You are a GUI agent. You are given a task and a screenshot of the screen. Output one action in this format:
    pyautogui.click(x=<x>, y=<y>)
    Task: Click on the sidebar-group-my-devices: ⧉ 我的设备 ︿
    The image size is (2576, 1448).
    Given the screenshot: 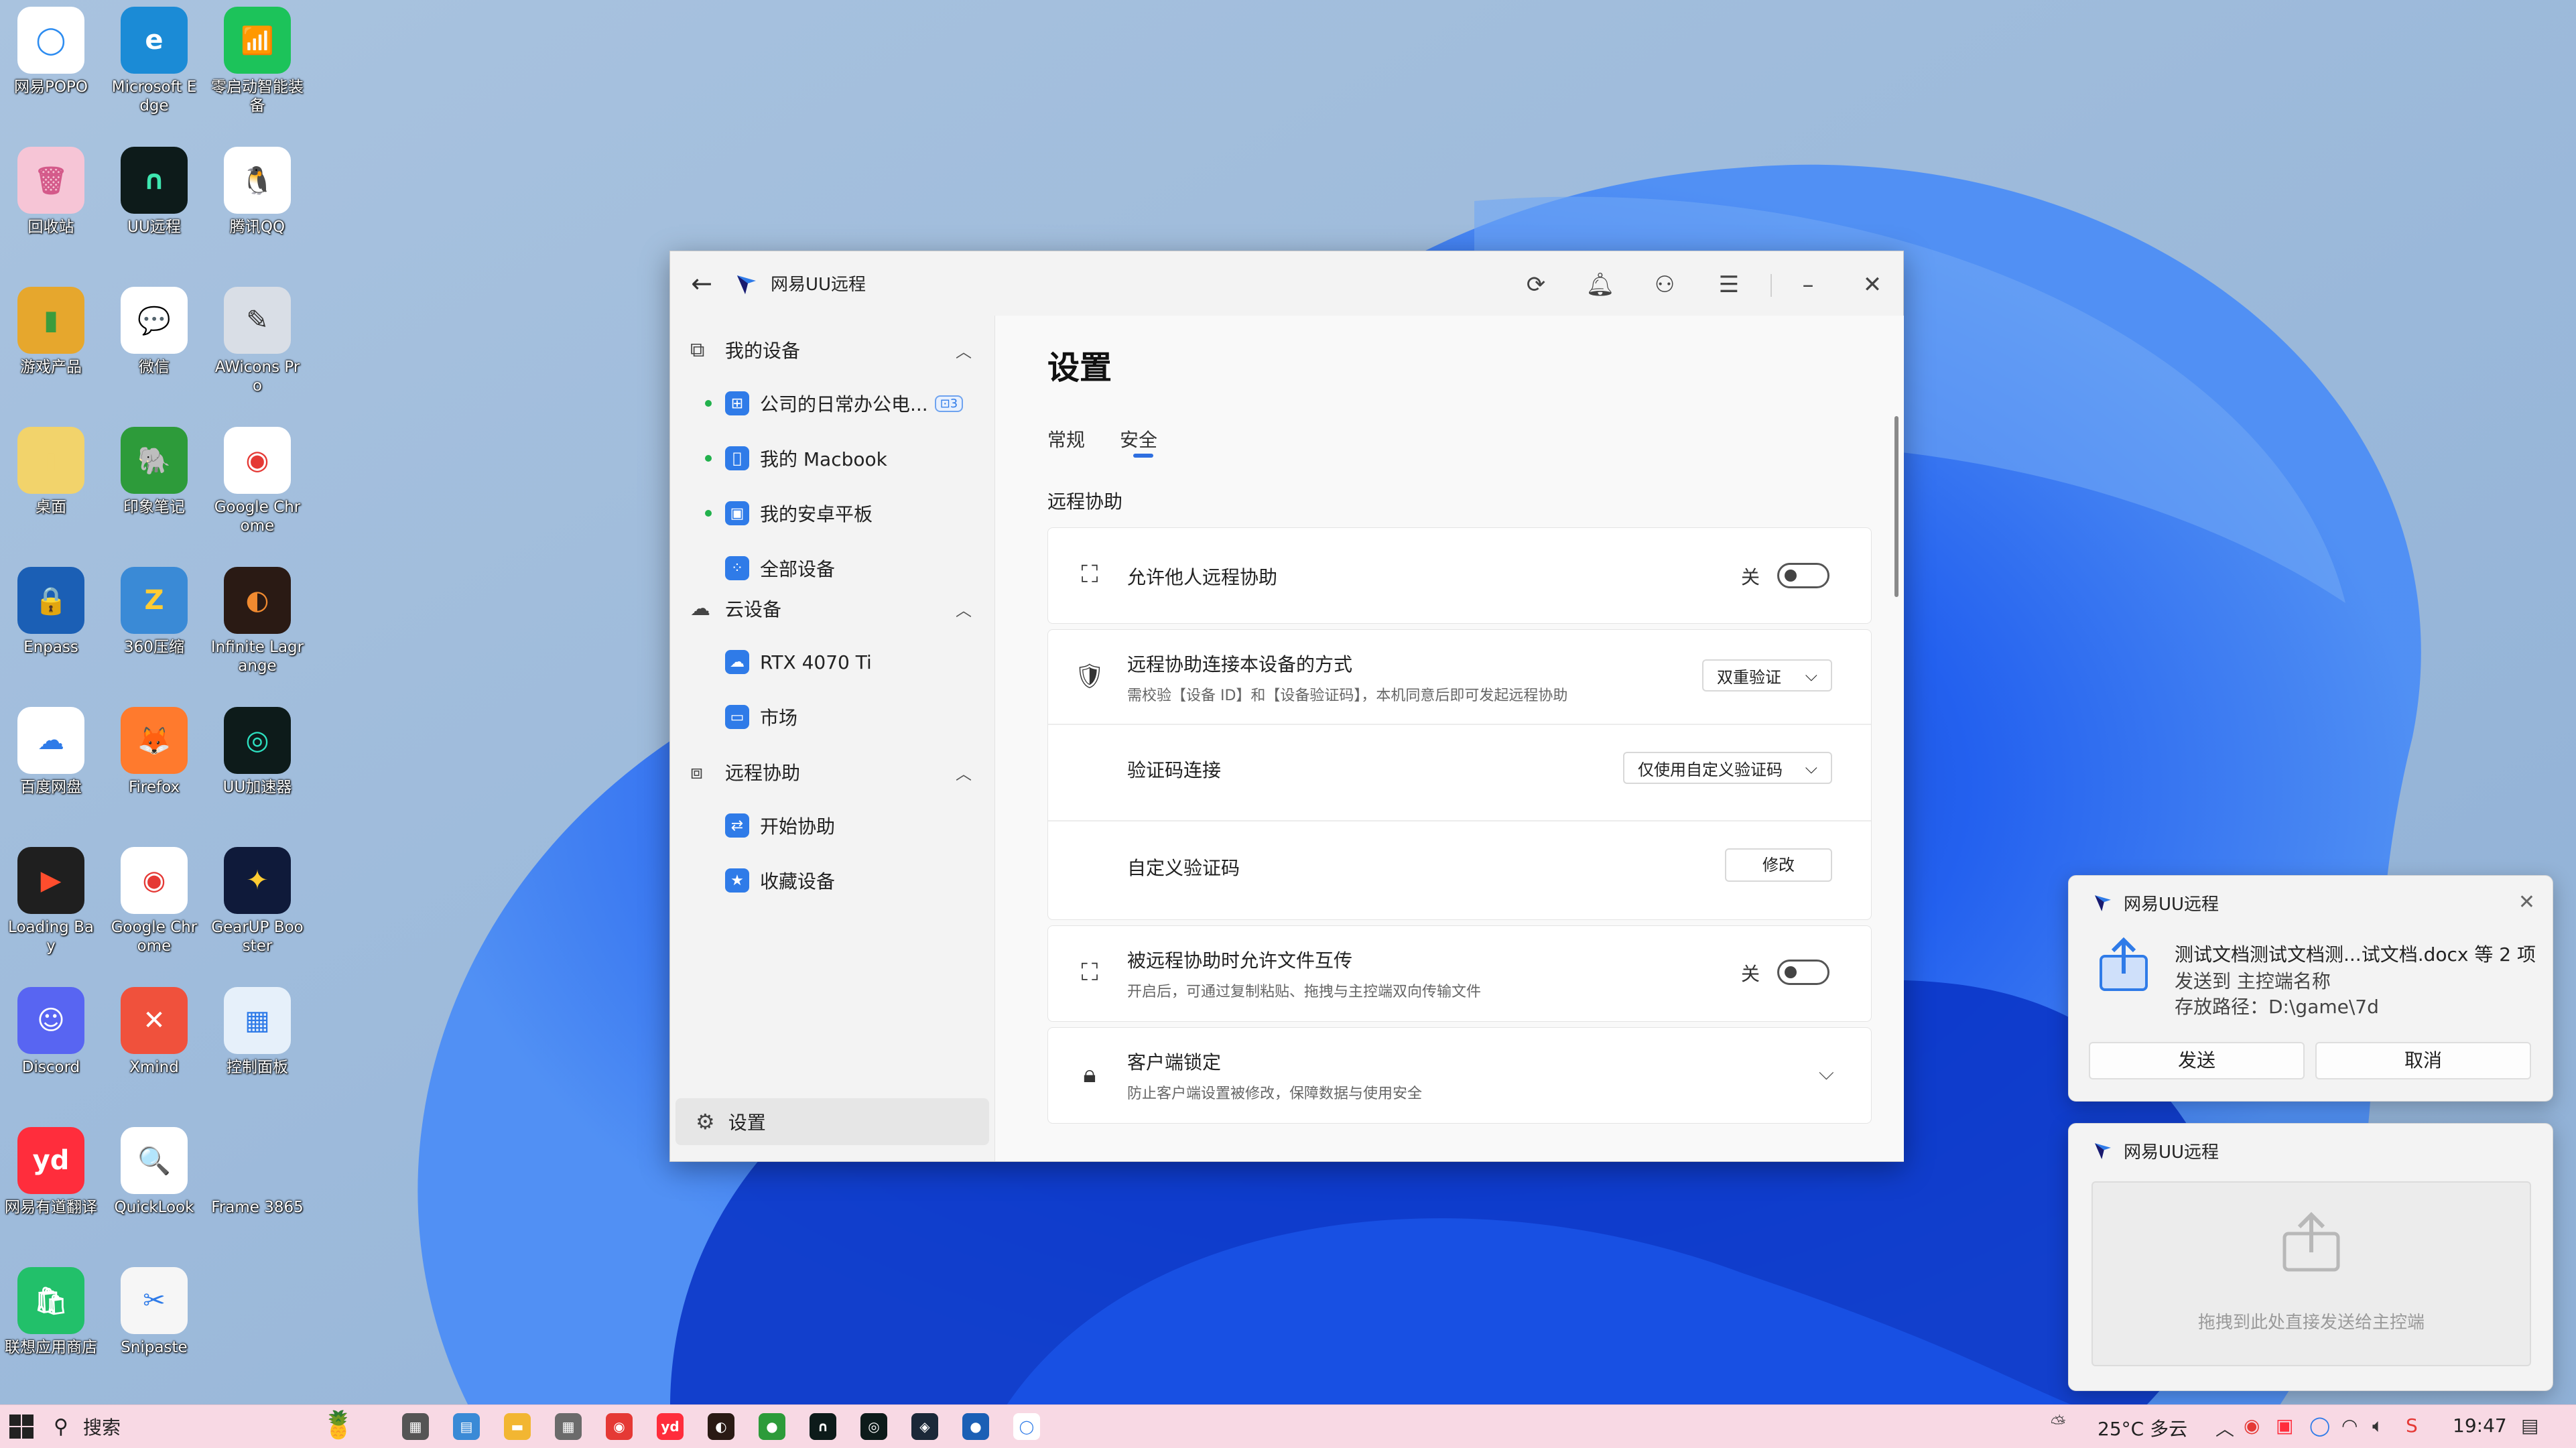 What is the action you would take?
    pyautogui.click(x=834, y=349)
    